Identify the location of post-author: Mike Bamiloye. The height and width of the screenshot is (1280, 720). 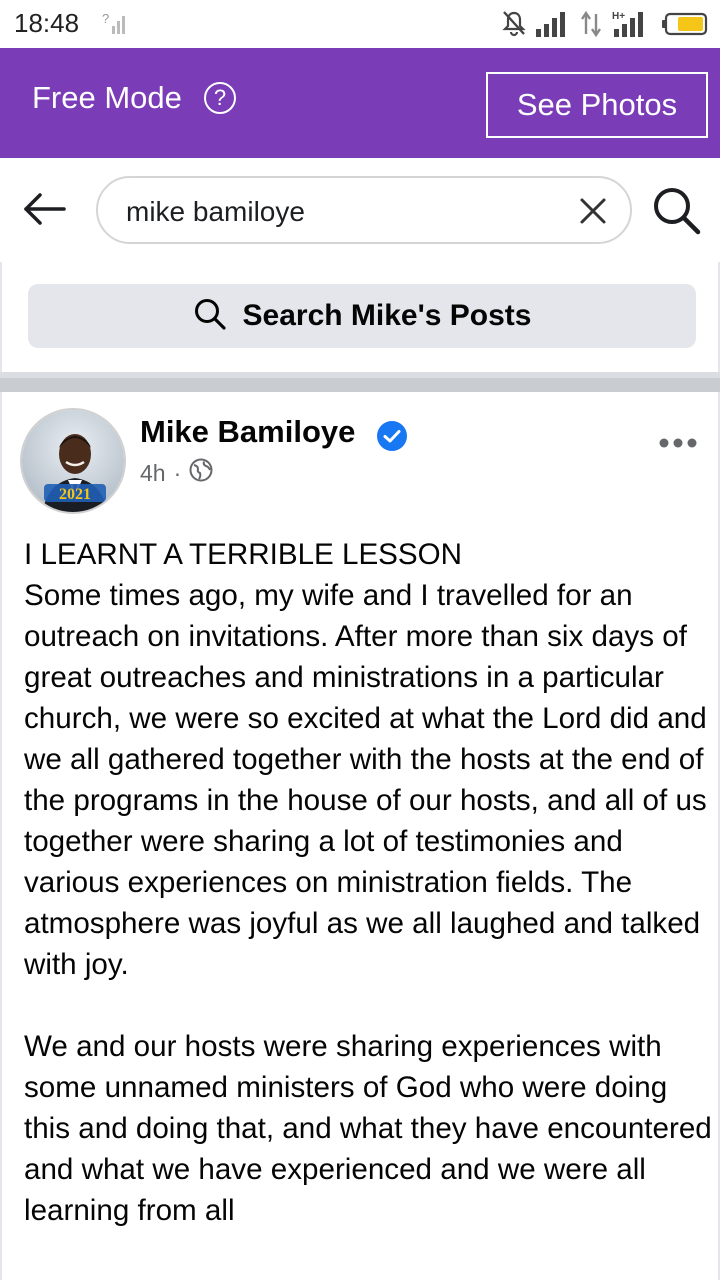
(247, 432).